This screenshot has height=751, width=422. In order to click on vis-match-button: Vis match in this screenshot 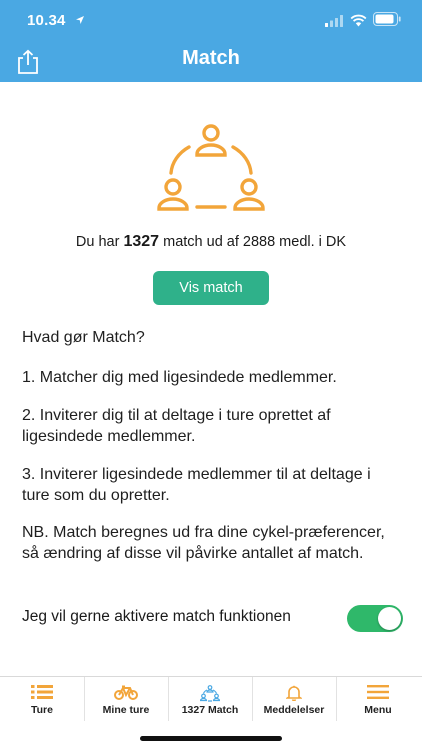, I will do `click(211, 288)`.